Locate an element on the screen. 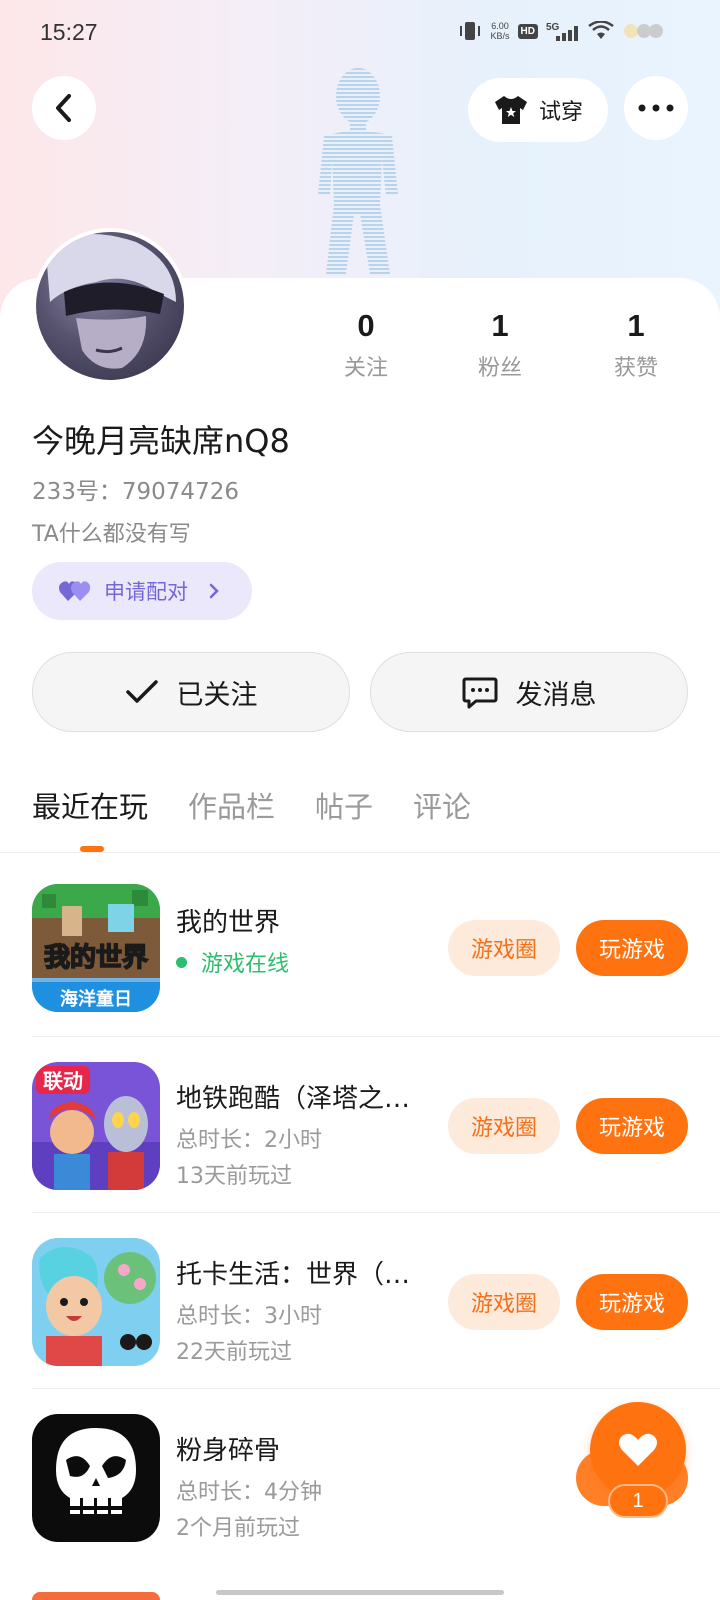 The width and height of the screenshot is (720, 1600). like-count-badge: 1 is located at coordinates (638, 1501).